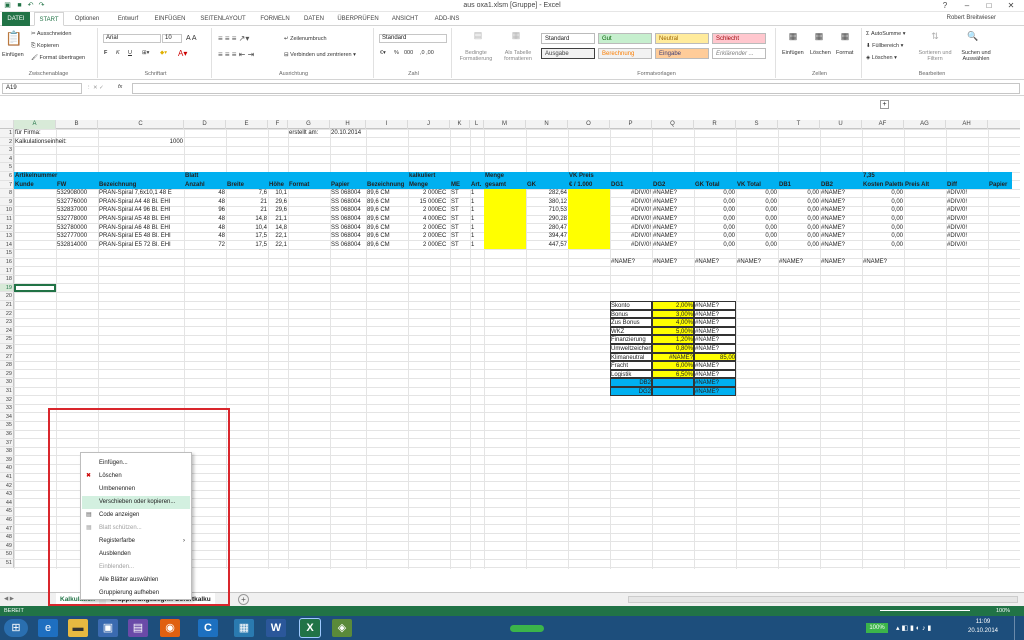 The width and height of the screenshot is (1024, 640). Describe the element at coordinates (7, 245) in the screenshot. I see `row-header: 14` at that location.